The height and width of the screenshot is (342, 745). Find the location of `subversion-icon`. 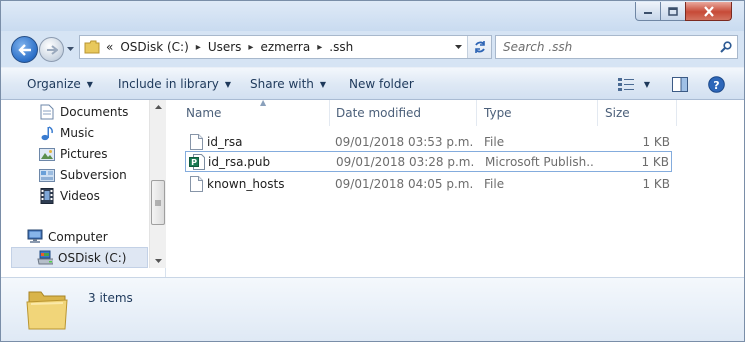

subversion-icon is located at coordinates (47, 175).